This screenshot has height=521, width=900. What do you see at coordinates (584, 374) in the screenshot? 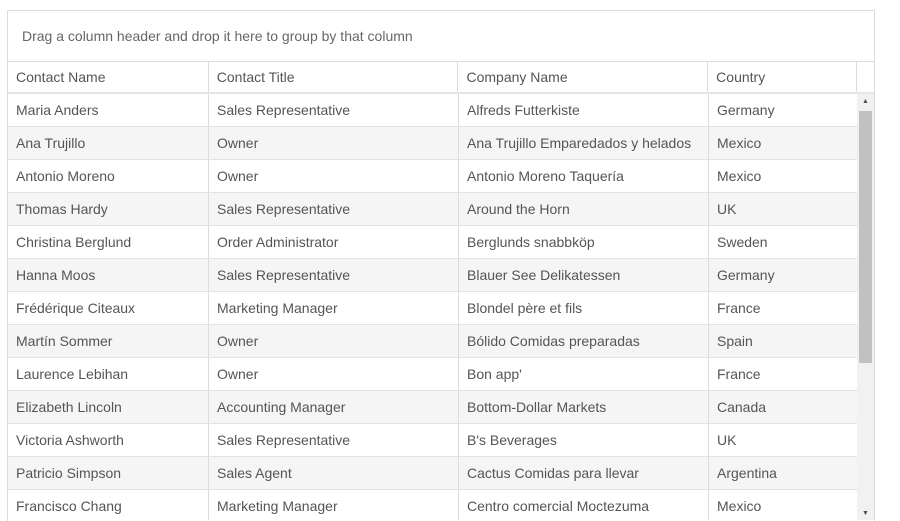
I see `cell-company-name: Bon app'` at bounding box center [584, 374].